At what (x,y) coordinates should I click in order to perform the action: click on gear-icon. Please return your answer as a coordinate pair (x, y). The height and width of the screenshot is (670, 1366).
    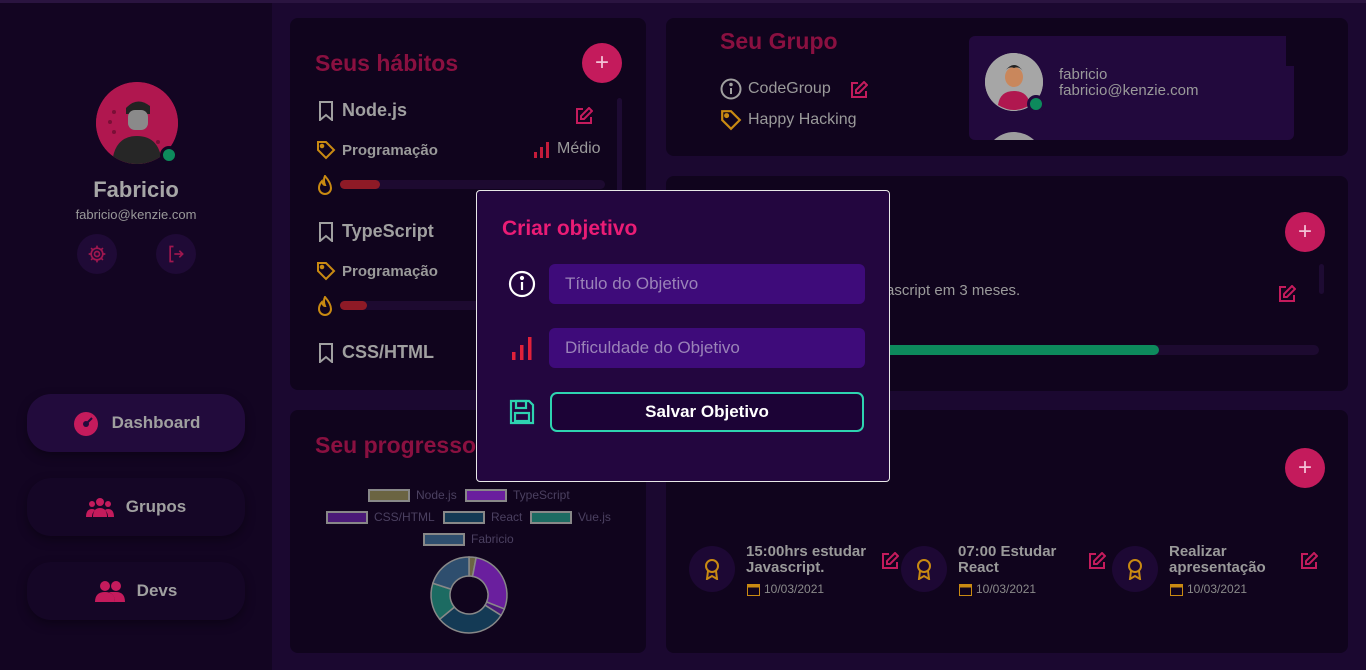
    Looking at the image, I should click on (97, 254).